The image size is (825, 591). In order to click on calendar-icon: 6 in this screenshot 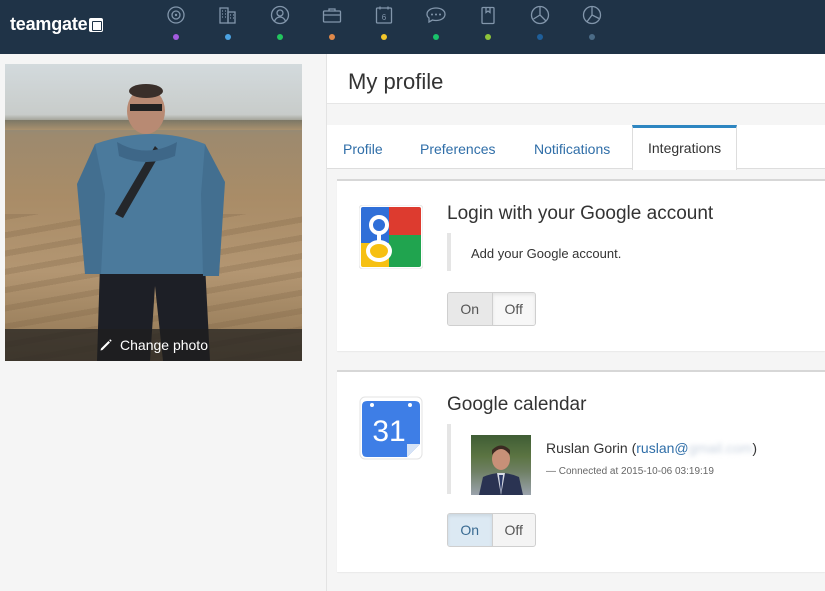, I will do `click(384, 15)`.